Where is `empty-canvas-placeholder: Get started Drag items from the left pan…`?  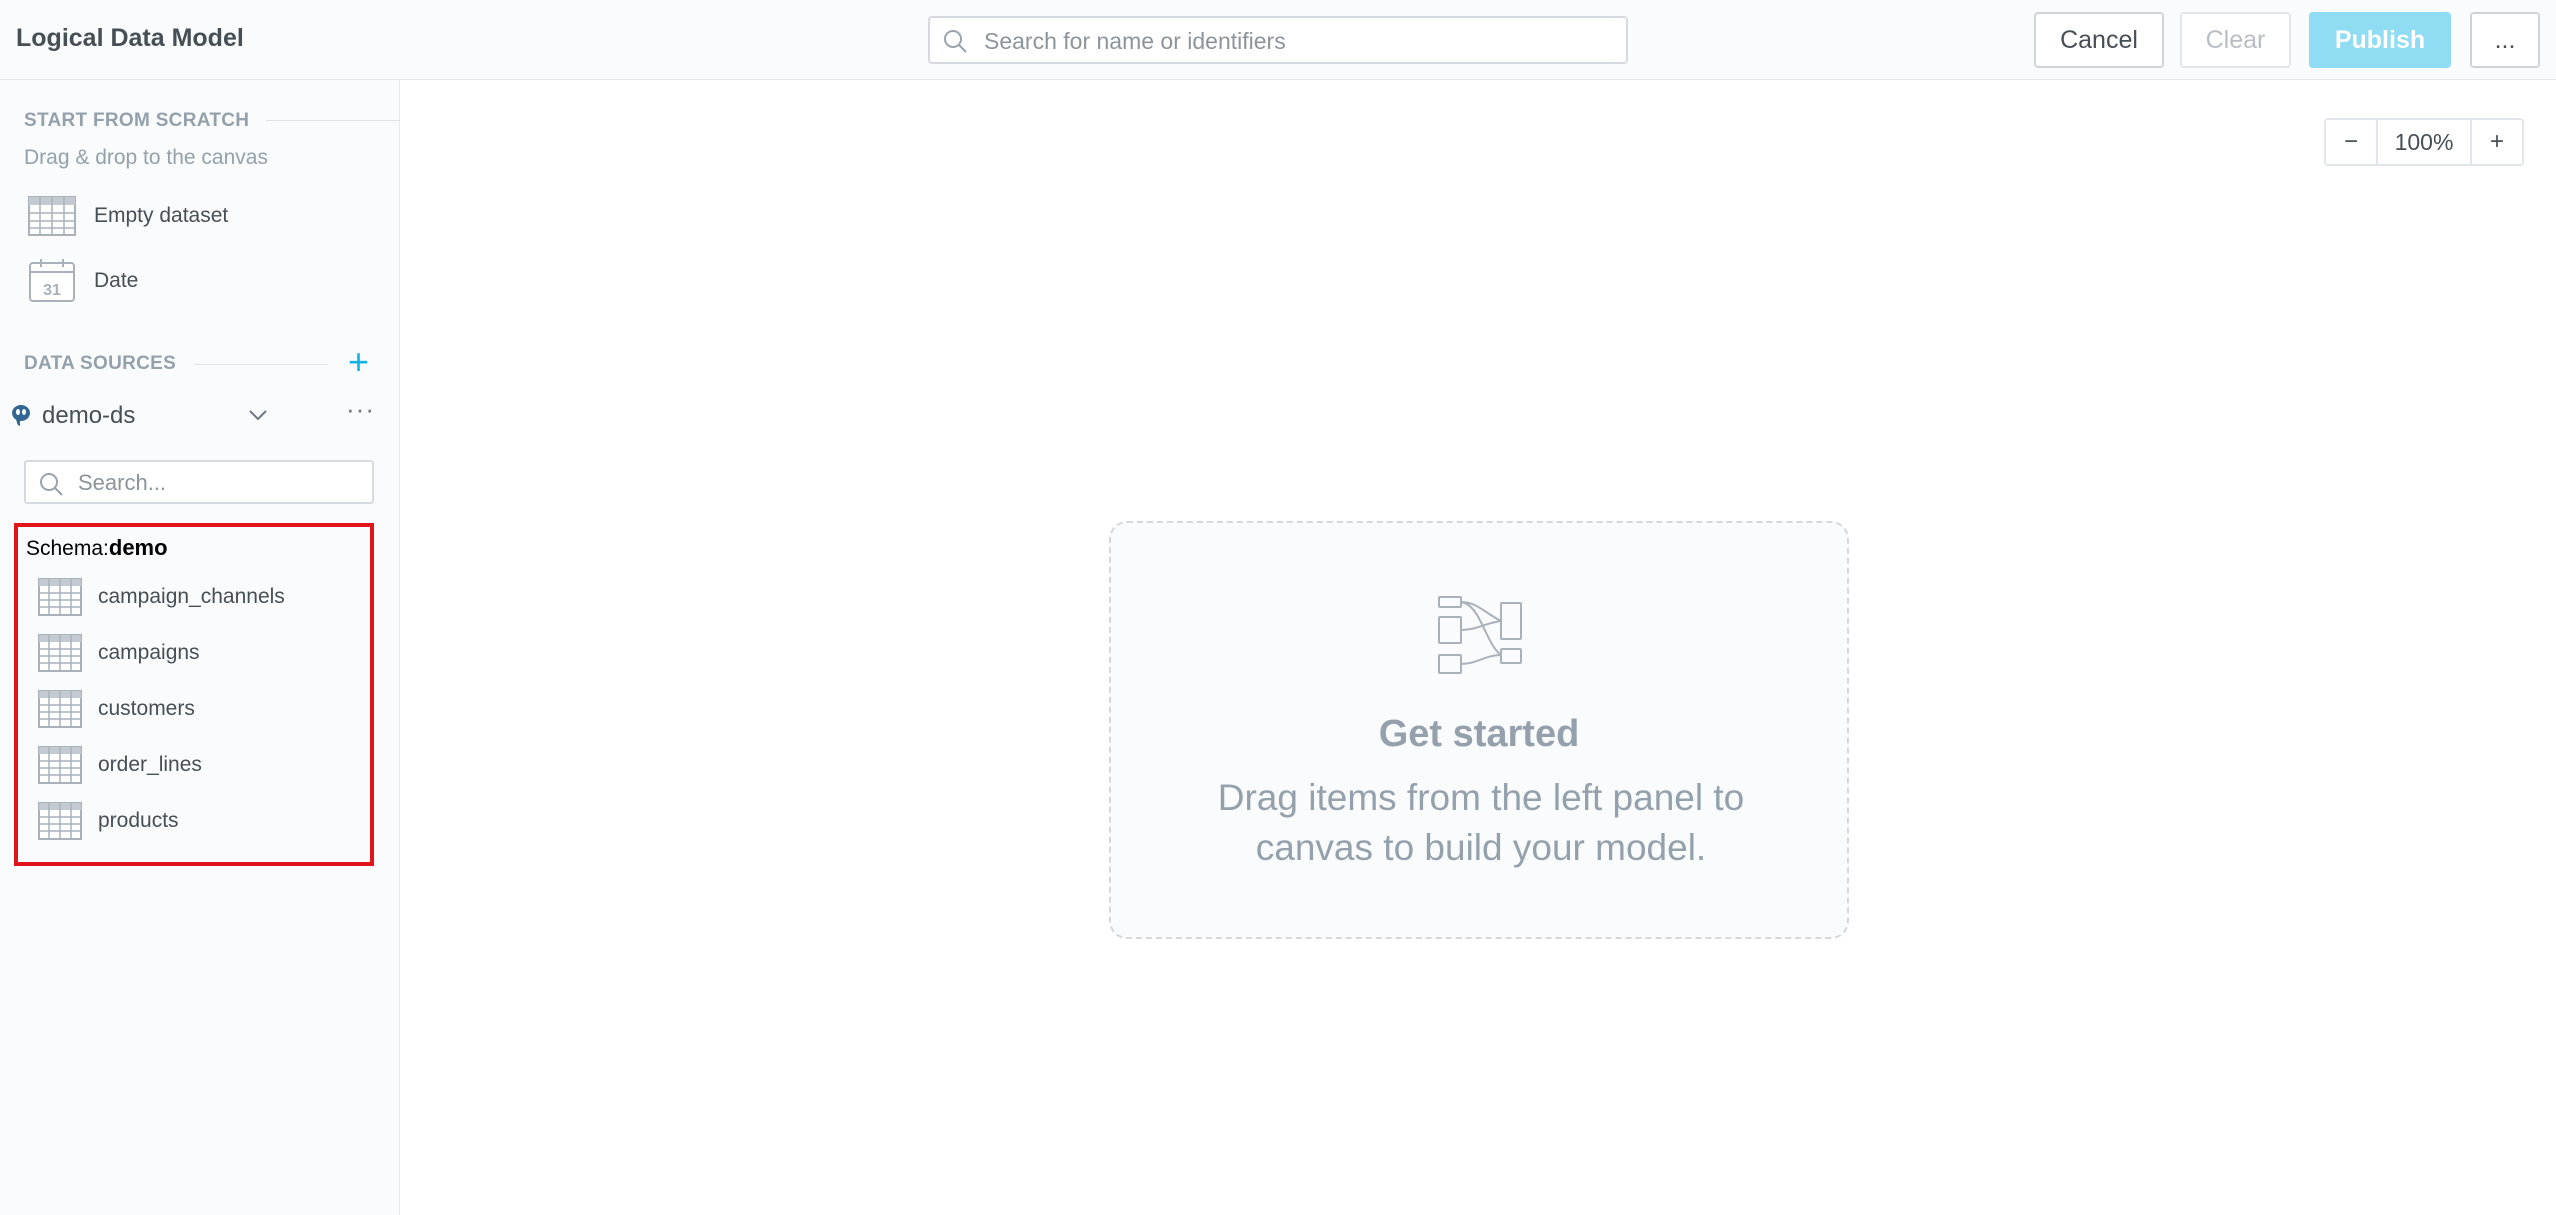 empty-canvas-placeholder: Get started Drag items from the left pan… is located at coordinates (1479, 730).